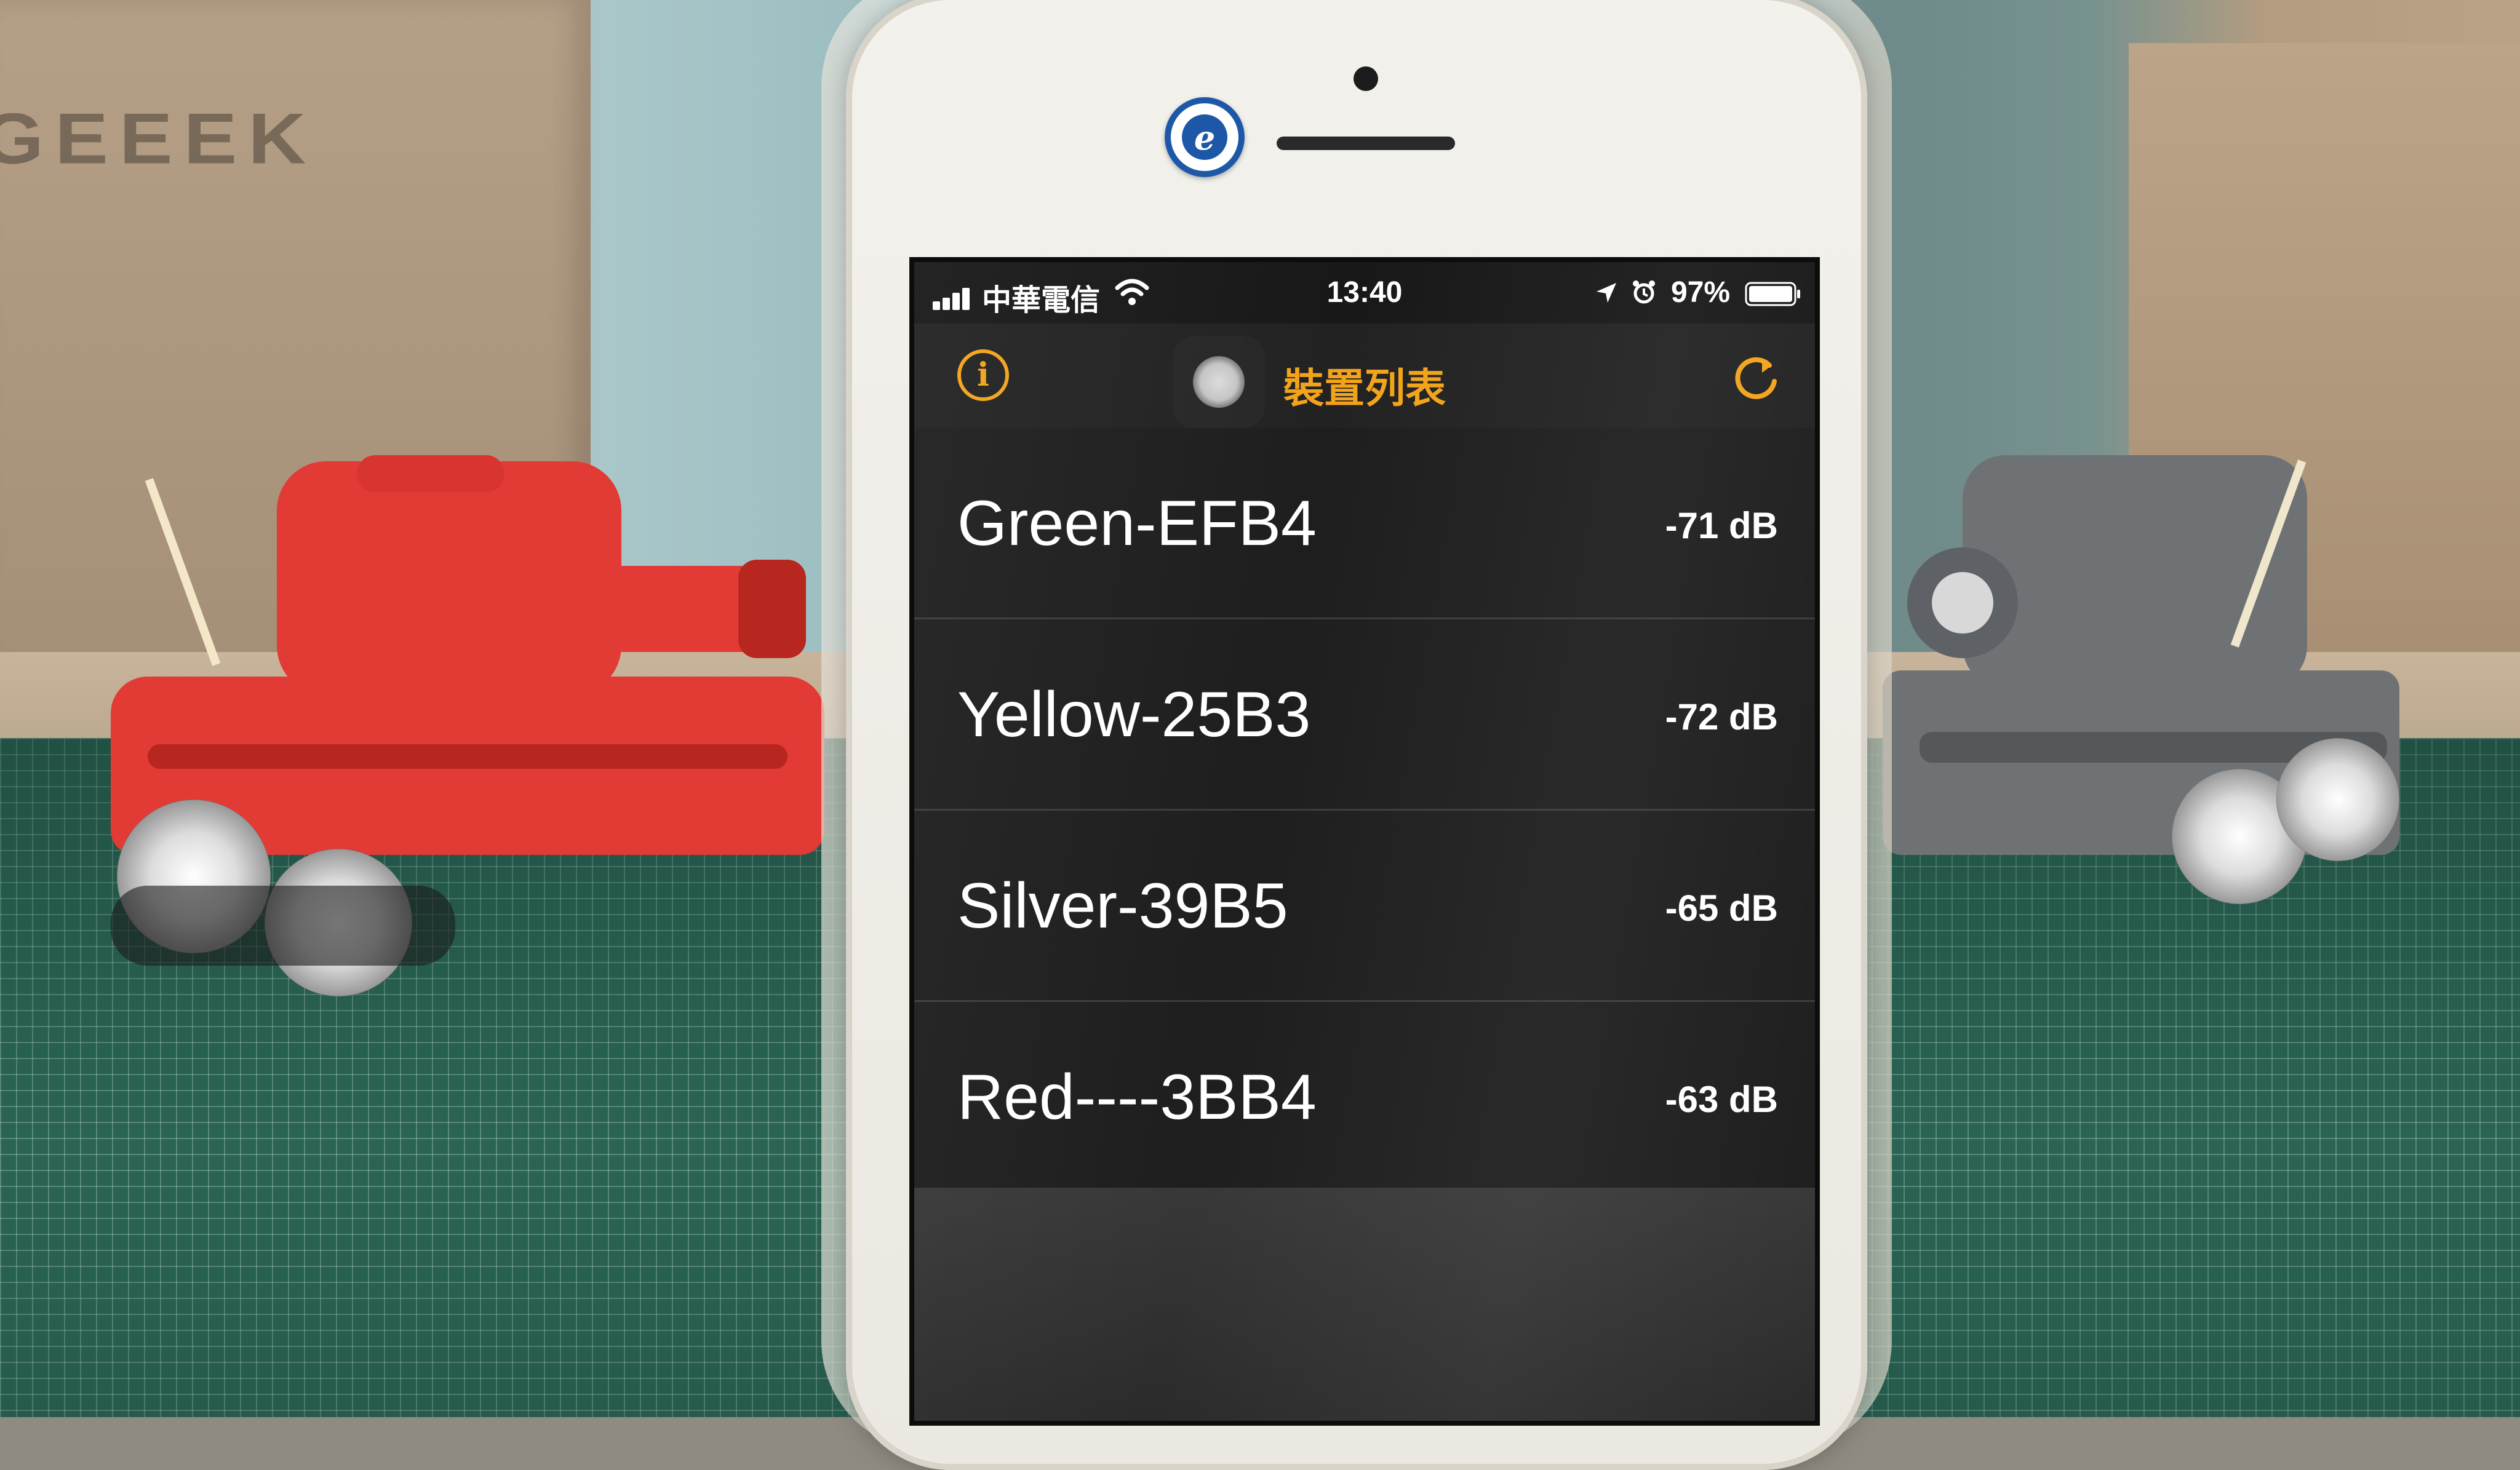  I want to click on device-row-silver: Silver-39B5 -65 dB, so click(1364, 906).